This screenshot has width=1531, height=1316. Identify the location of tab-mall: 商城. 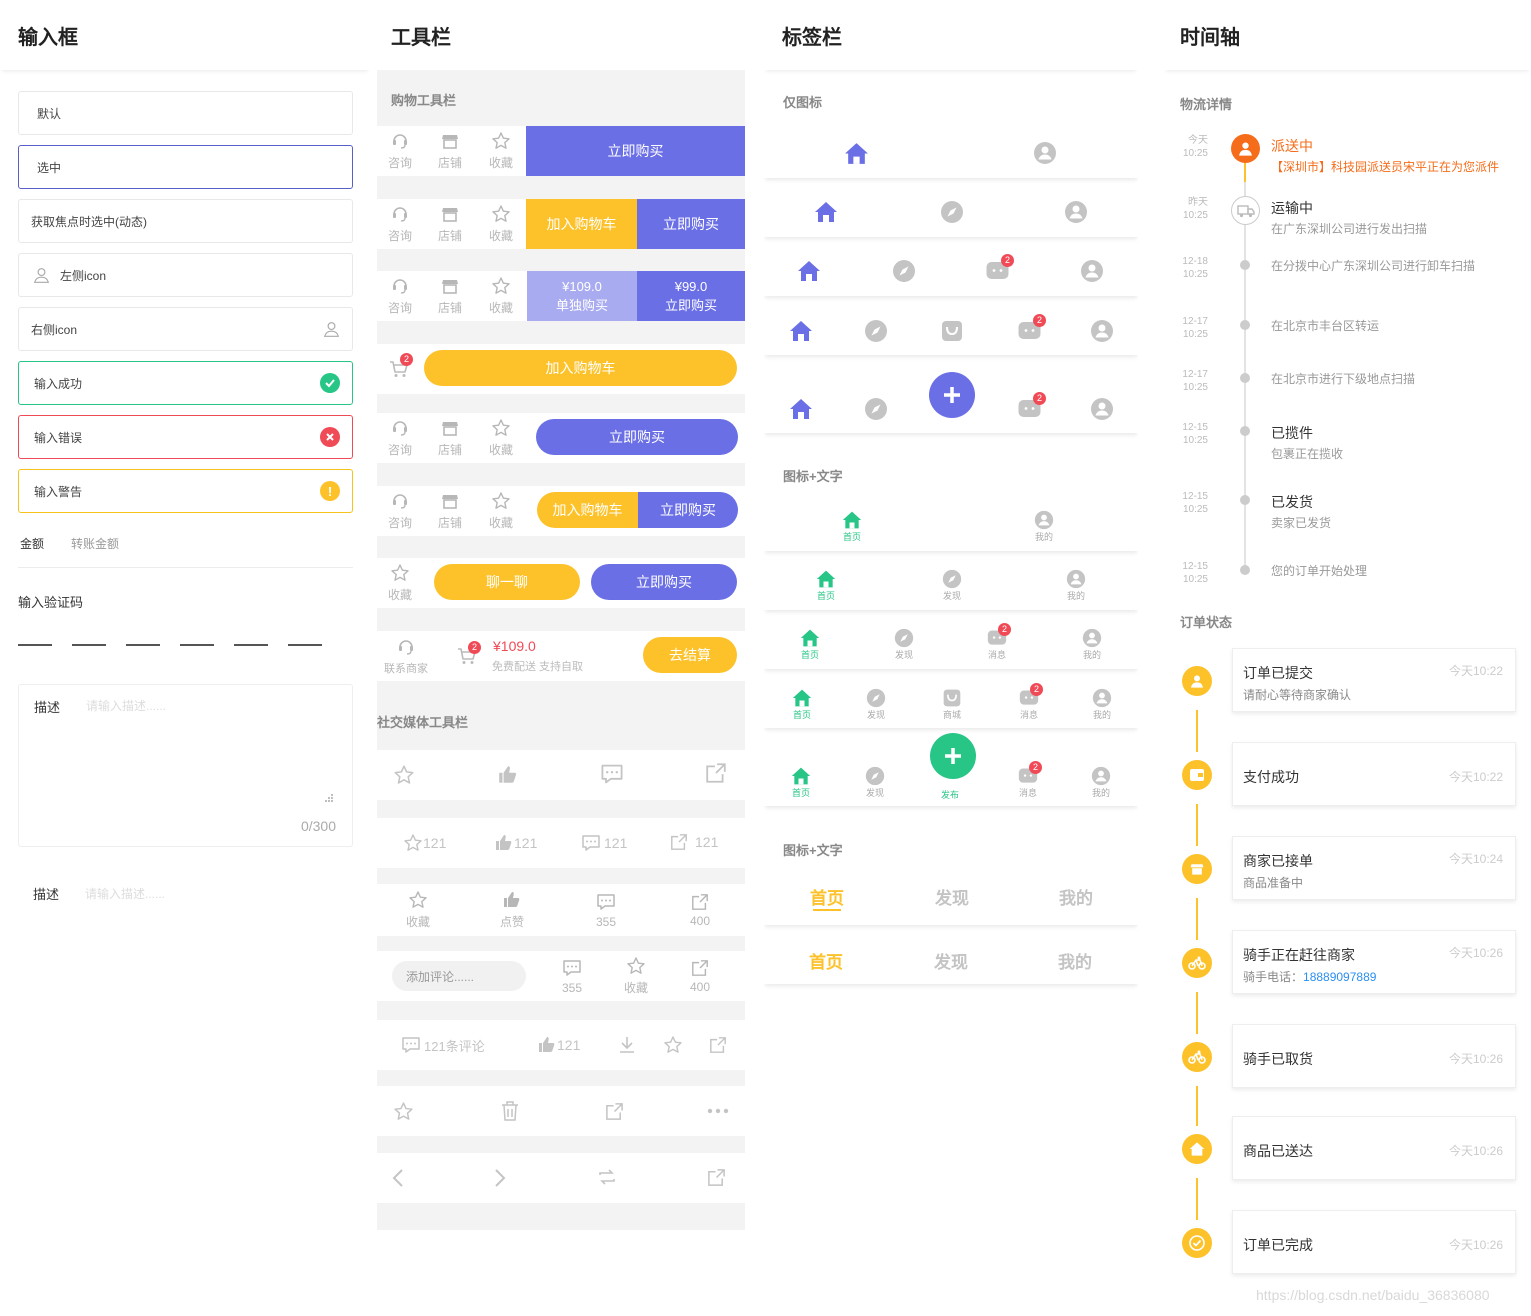
(952, 704).